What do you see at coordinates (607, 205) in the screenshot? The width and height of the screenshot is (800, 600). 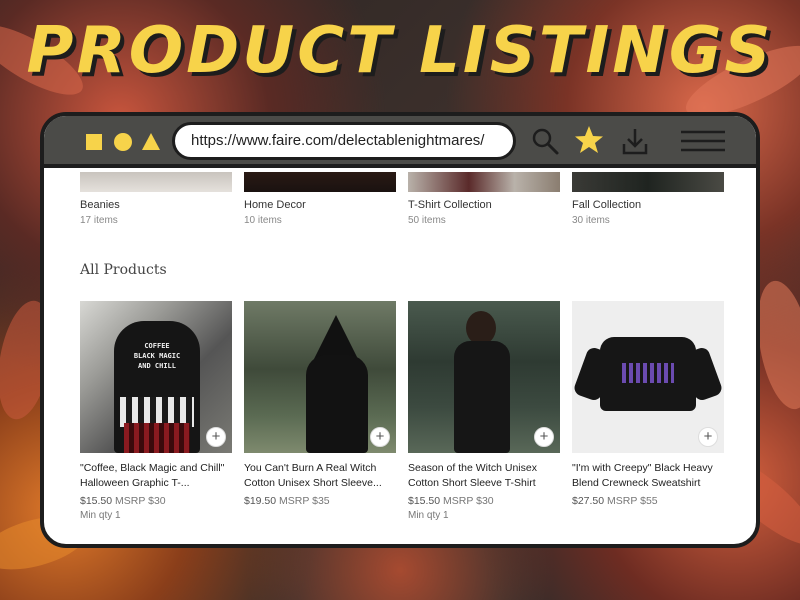 I see `category-name: Fall Collection` at bounding box center [607, 205].